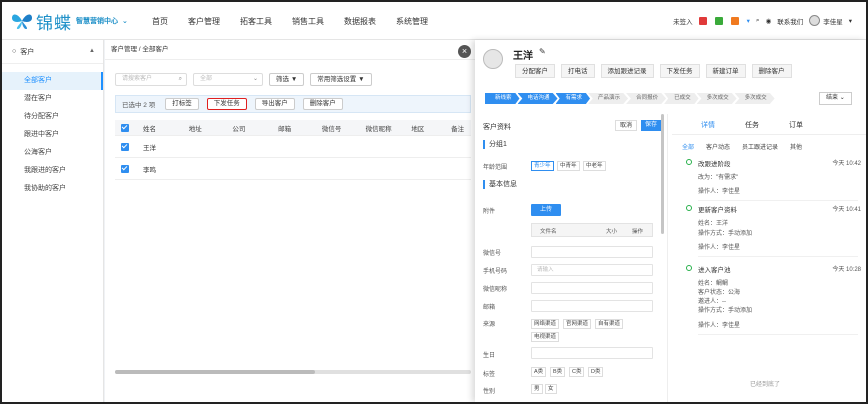  Describe the element at coordinates (464, 51) in the screenshot. I see `close-icon: ×` at that location.